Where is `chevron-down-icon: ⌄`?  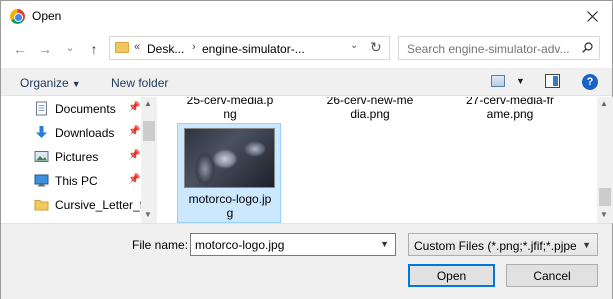
chevron-down-icon: ⌄ is located at coordinates (70, 47).